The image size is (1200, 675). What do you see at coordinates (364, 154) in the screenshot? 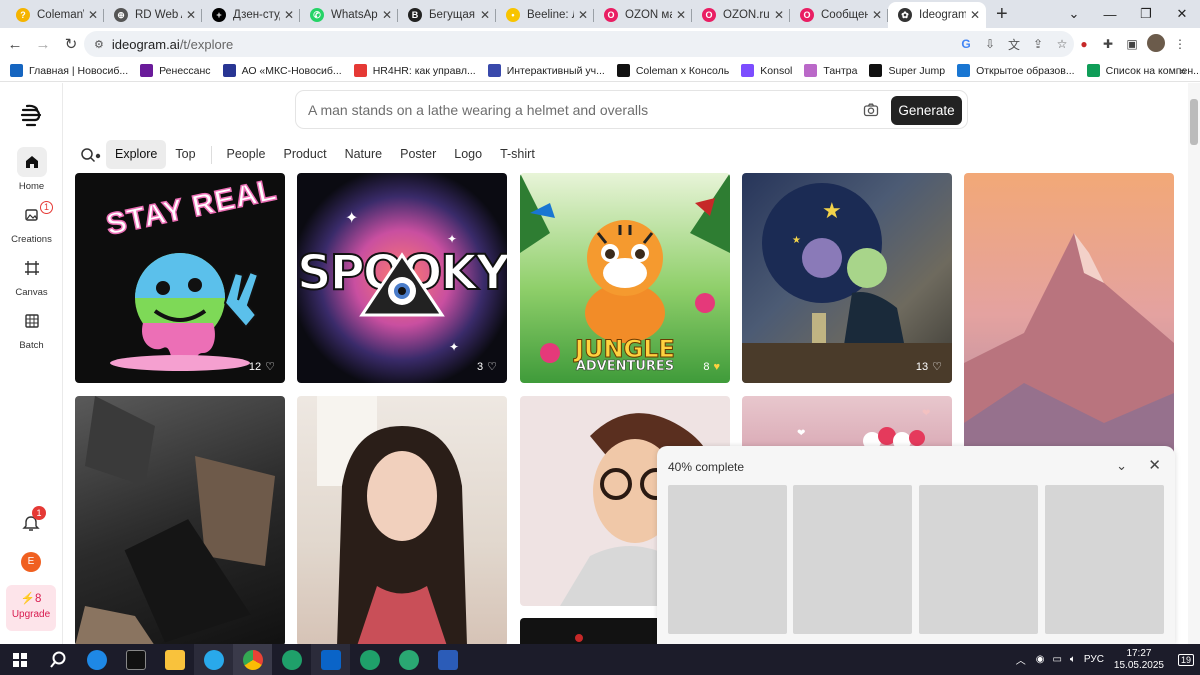
I see `filter-nature: Nature` at bounding box center [364, 154].